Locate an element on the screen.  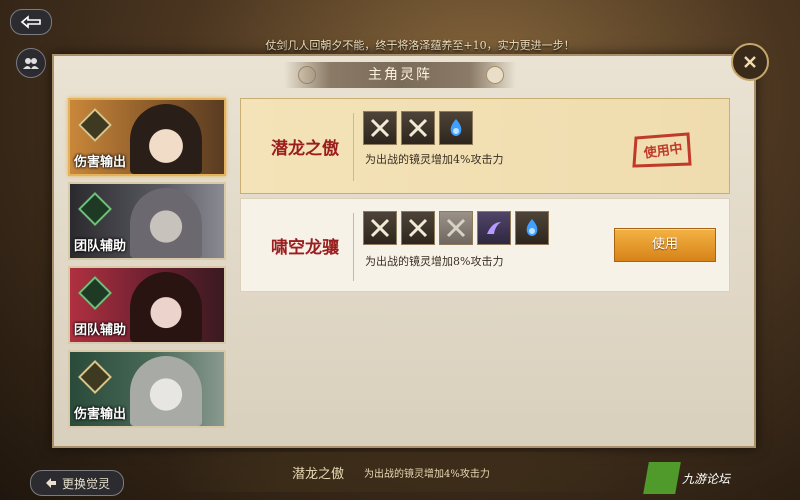
people-icon is located at coordinates (31, 63).